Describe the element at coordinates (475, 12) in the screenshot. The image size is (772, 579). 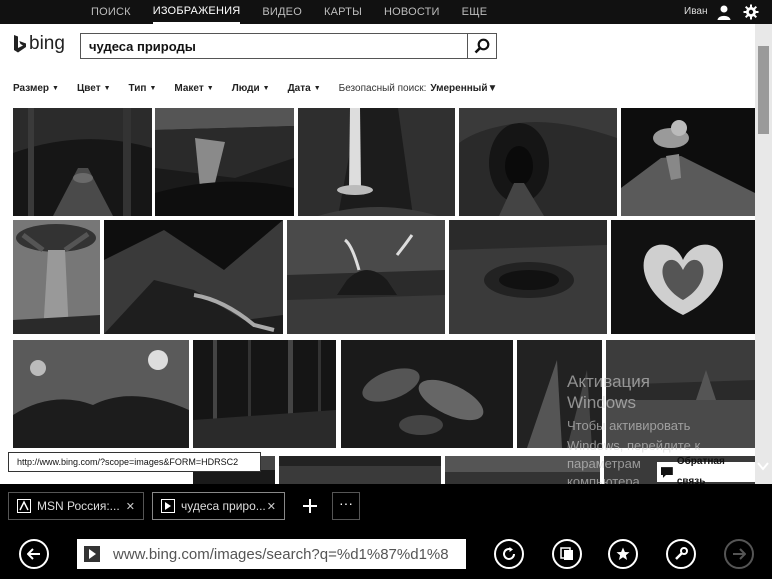
I see `nav-more: ЕЩЕ` at that location.